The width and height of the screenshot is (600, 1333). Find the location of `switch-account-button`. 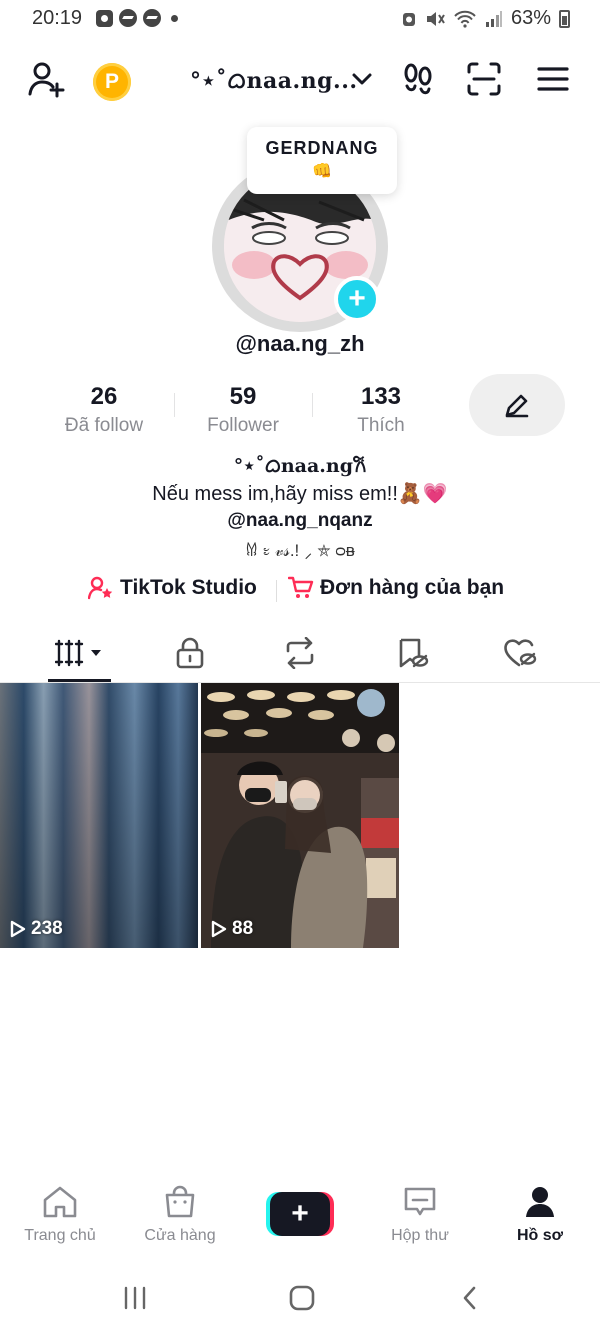

switch-account-button is located at coordinates (362, 79).